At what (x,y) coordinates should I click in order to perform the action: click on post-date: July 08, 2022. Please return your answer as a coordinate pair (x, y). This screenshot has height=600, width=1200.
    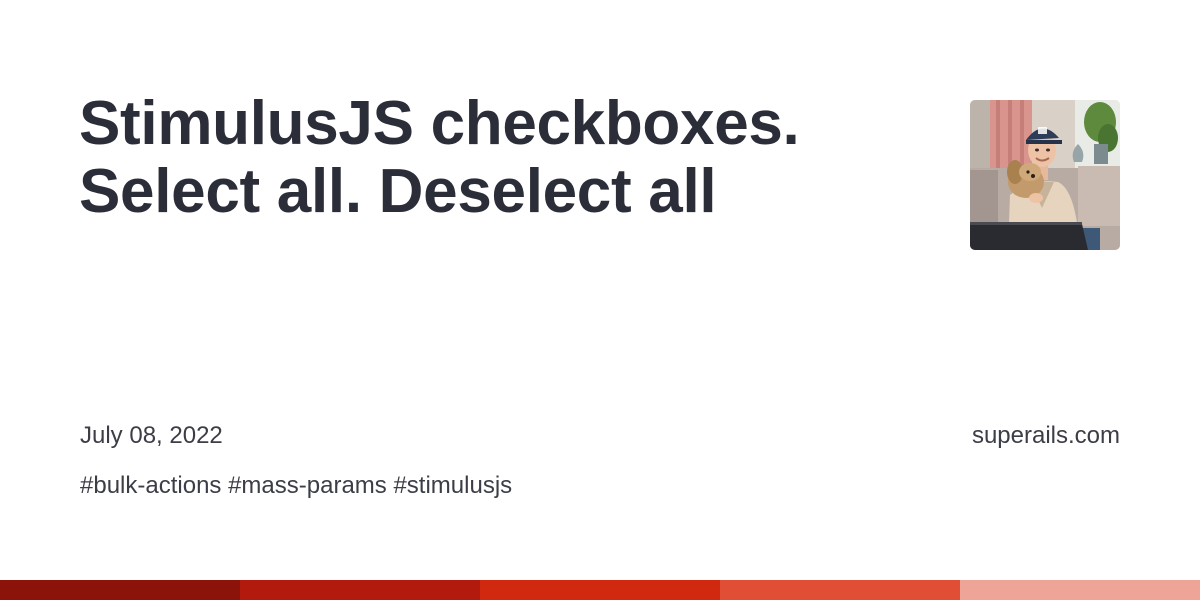
    Looking at the image, I should click on (151, 435).